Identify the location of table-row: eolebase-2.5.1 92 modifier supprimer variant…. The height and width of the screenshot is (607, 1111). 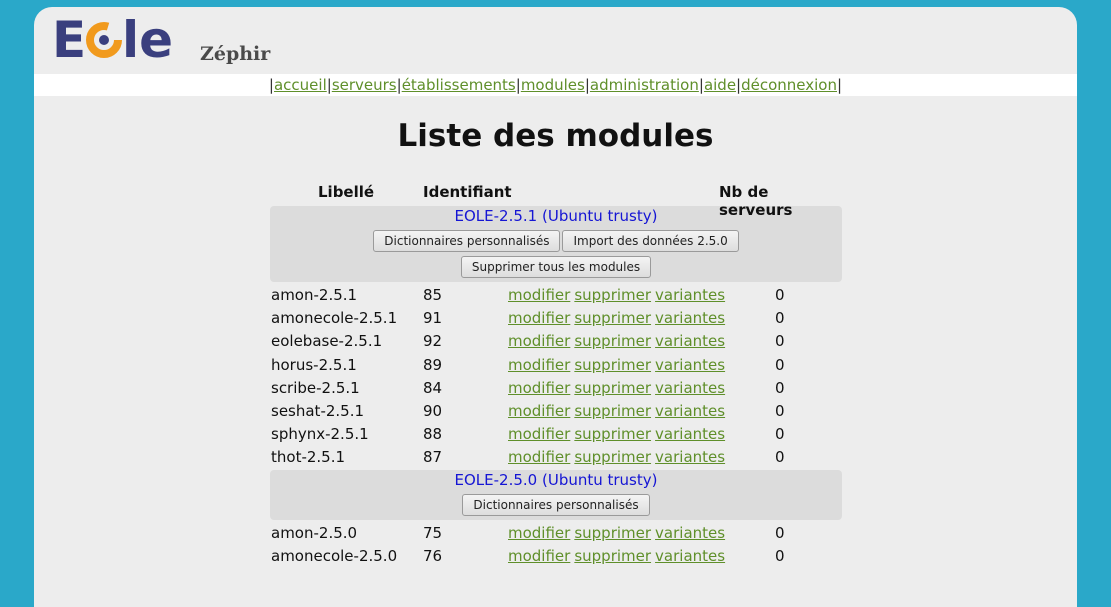
(556, 341).